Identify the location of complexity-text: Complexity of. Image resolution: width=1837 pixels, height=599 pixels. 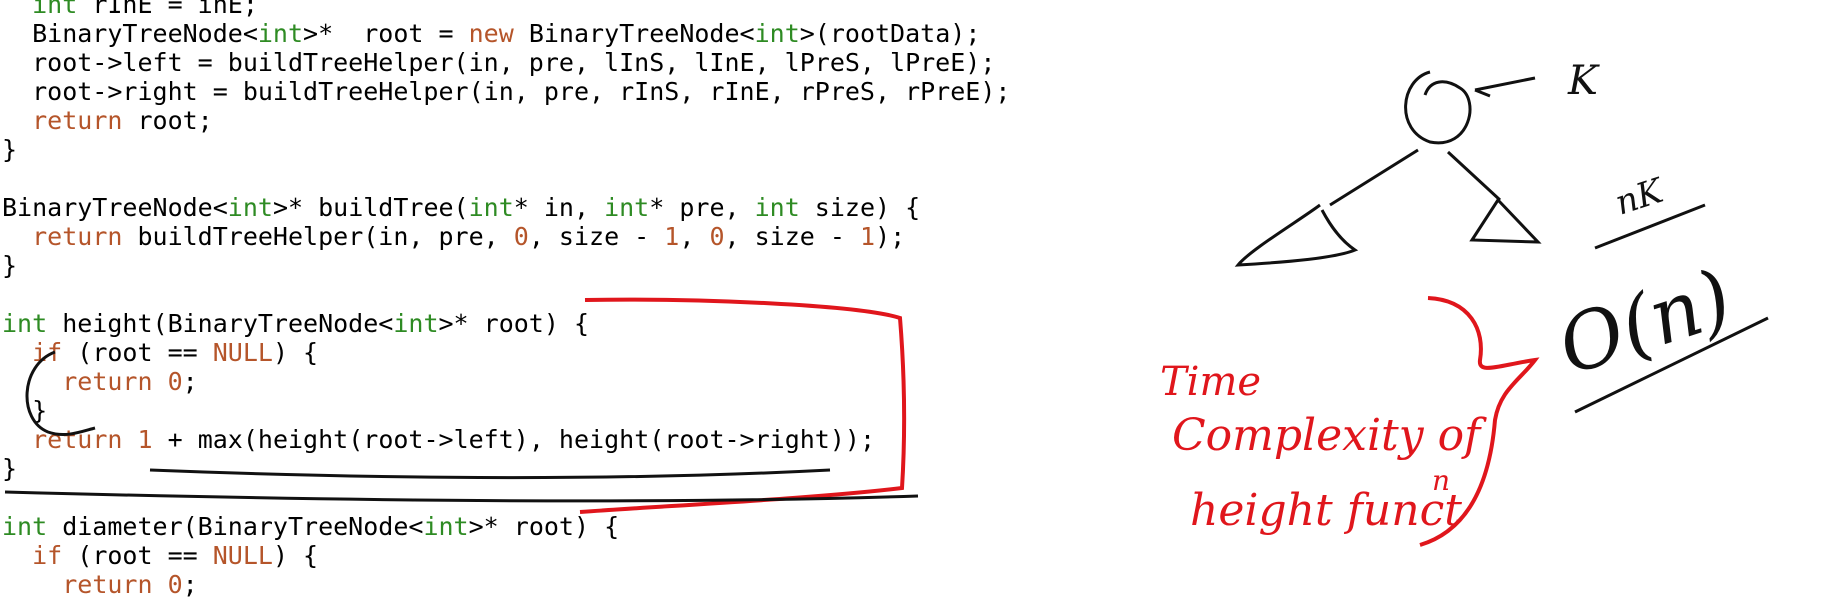
(1329, 435).